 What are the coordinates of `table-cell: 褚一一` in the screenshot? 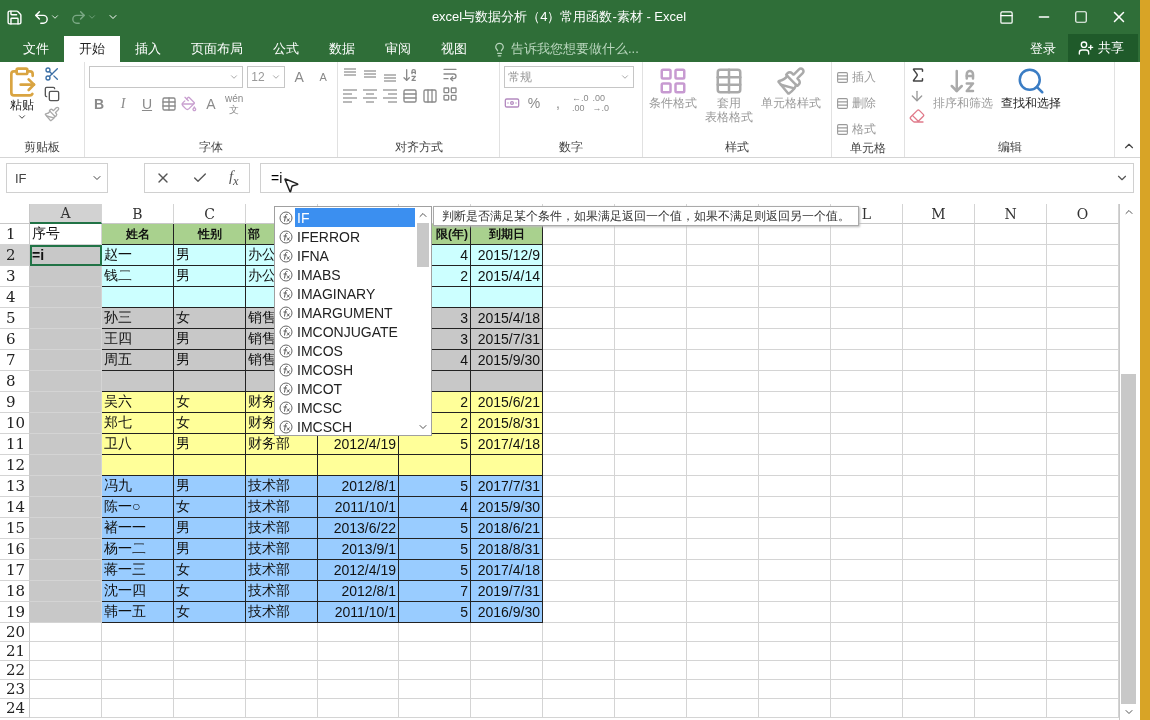 It's located at (138, 528).